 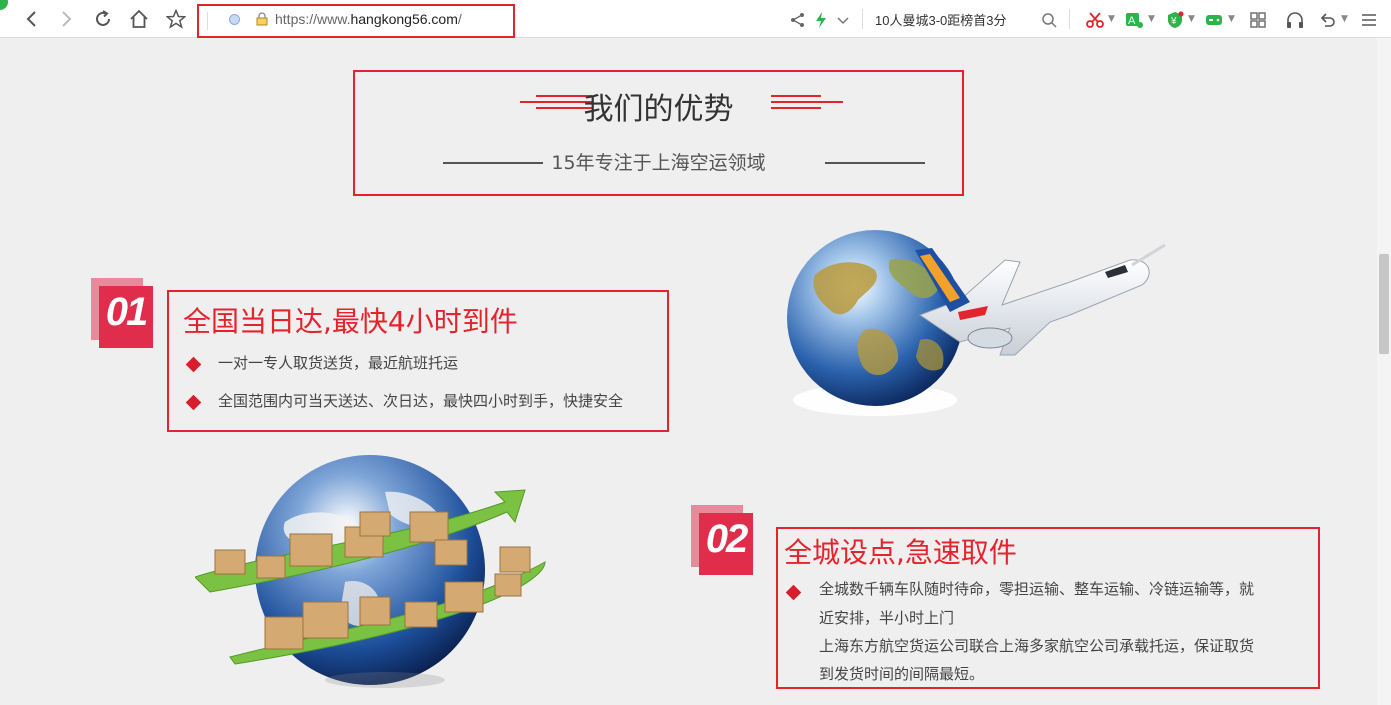 What do you see at coordinates (940, 19) in the screenshot?
I see `news-ticker: 10人曼城3-0距榜首3分` at bounding box center [940, 19].